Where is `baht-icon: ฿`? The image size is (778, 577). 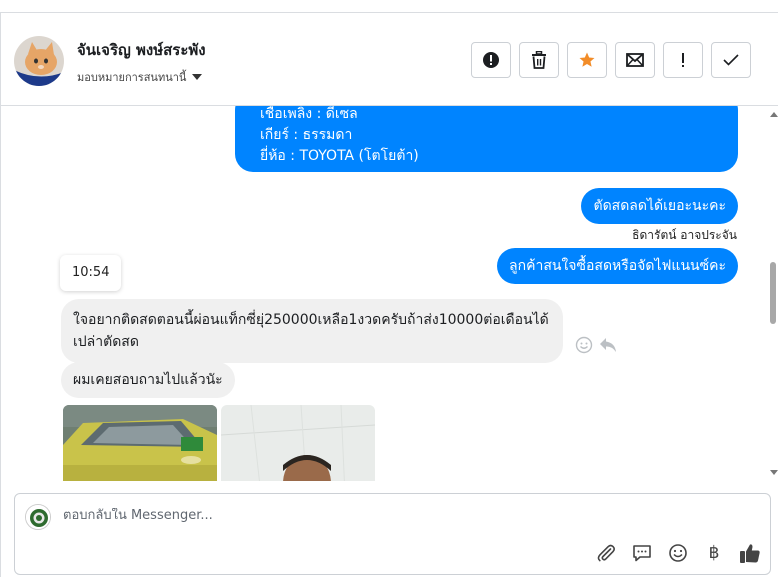 baht-icon: ฿ is located at coordinates (714, 553).